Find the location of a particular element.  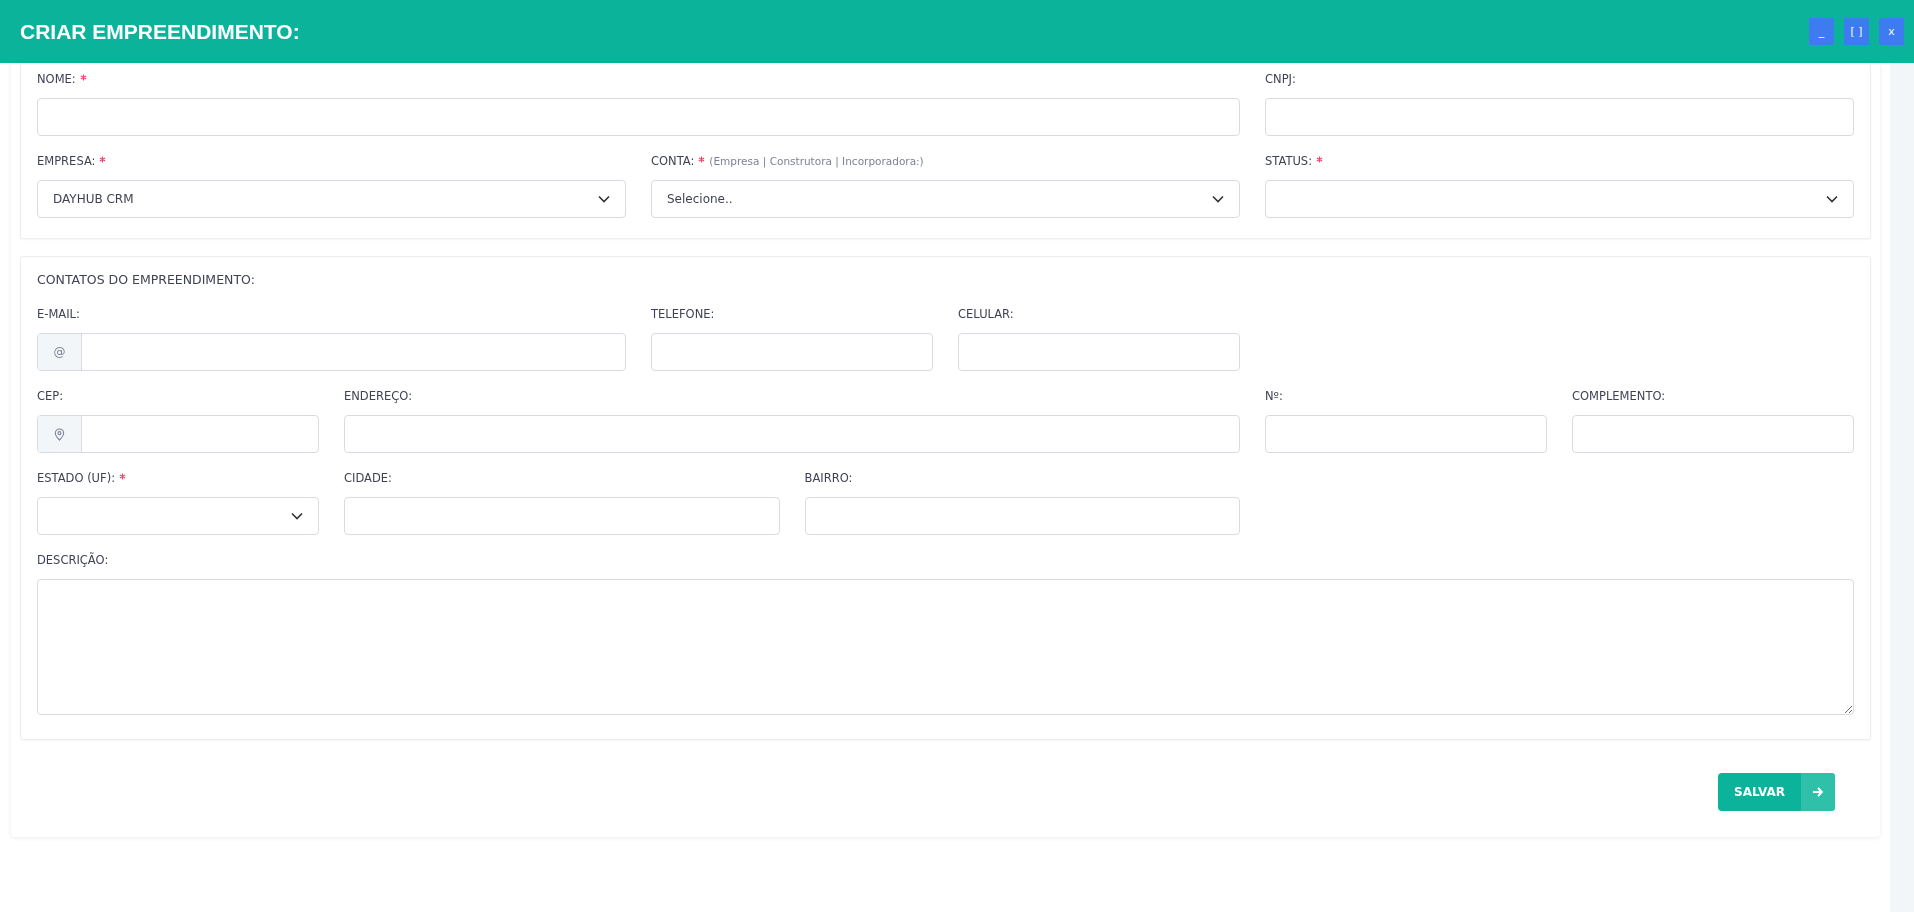

select-field: Selecione.. is located at coordinates (945, 199).